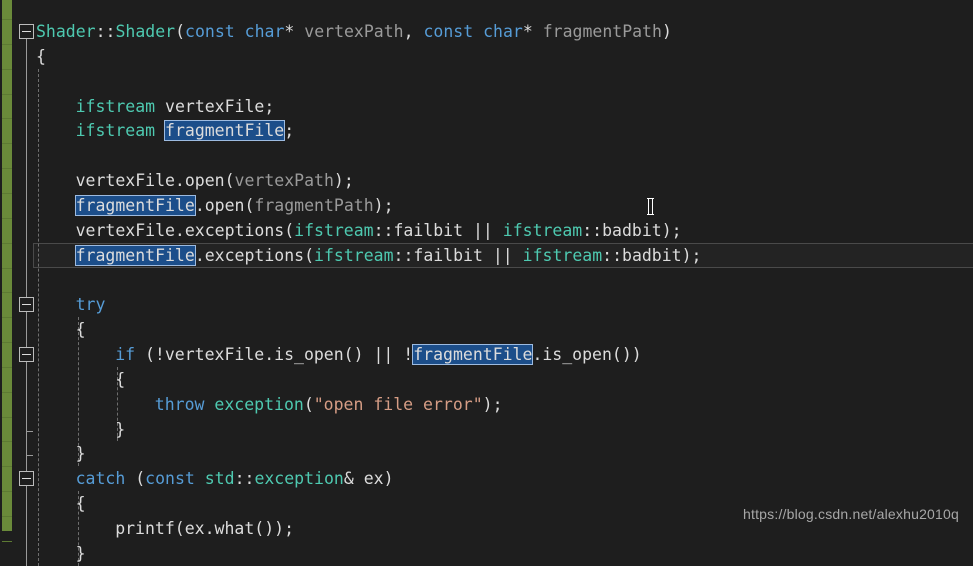  Describe the element at coordinates (413, 31) in the screenshot. I see `code-token: ,` at that location.